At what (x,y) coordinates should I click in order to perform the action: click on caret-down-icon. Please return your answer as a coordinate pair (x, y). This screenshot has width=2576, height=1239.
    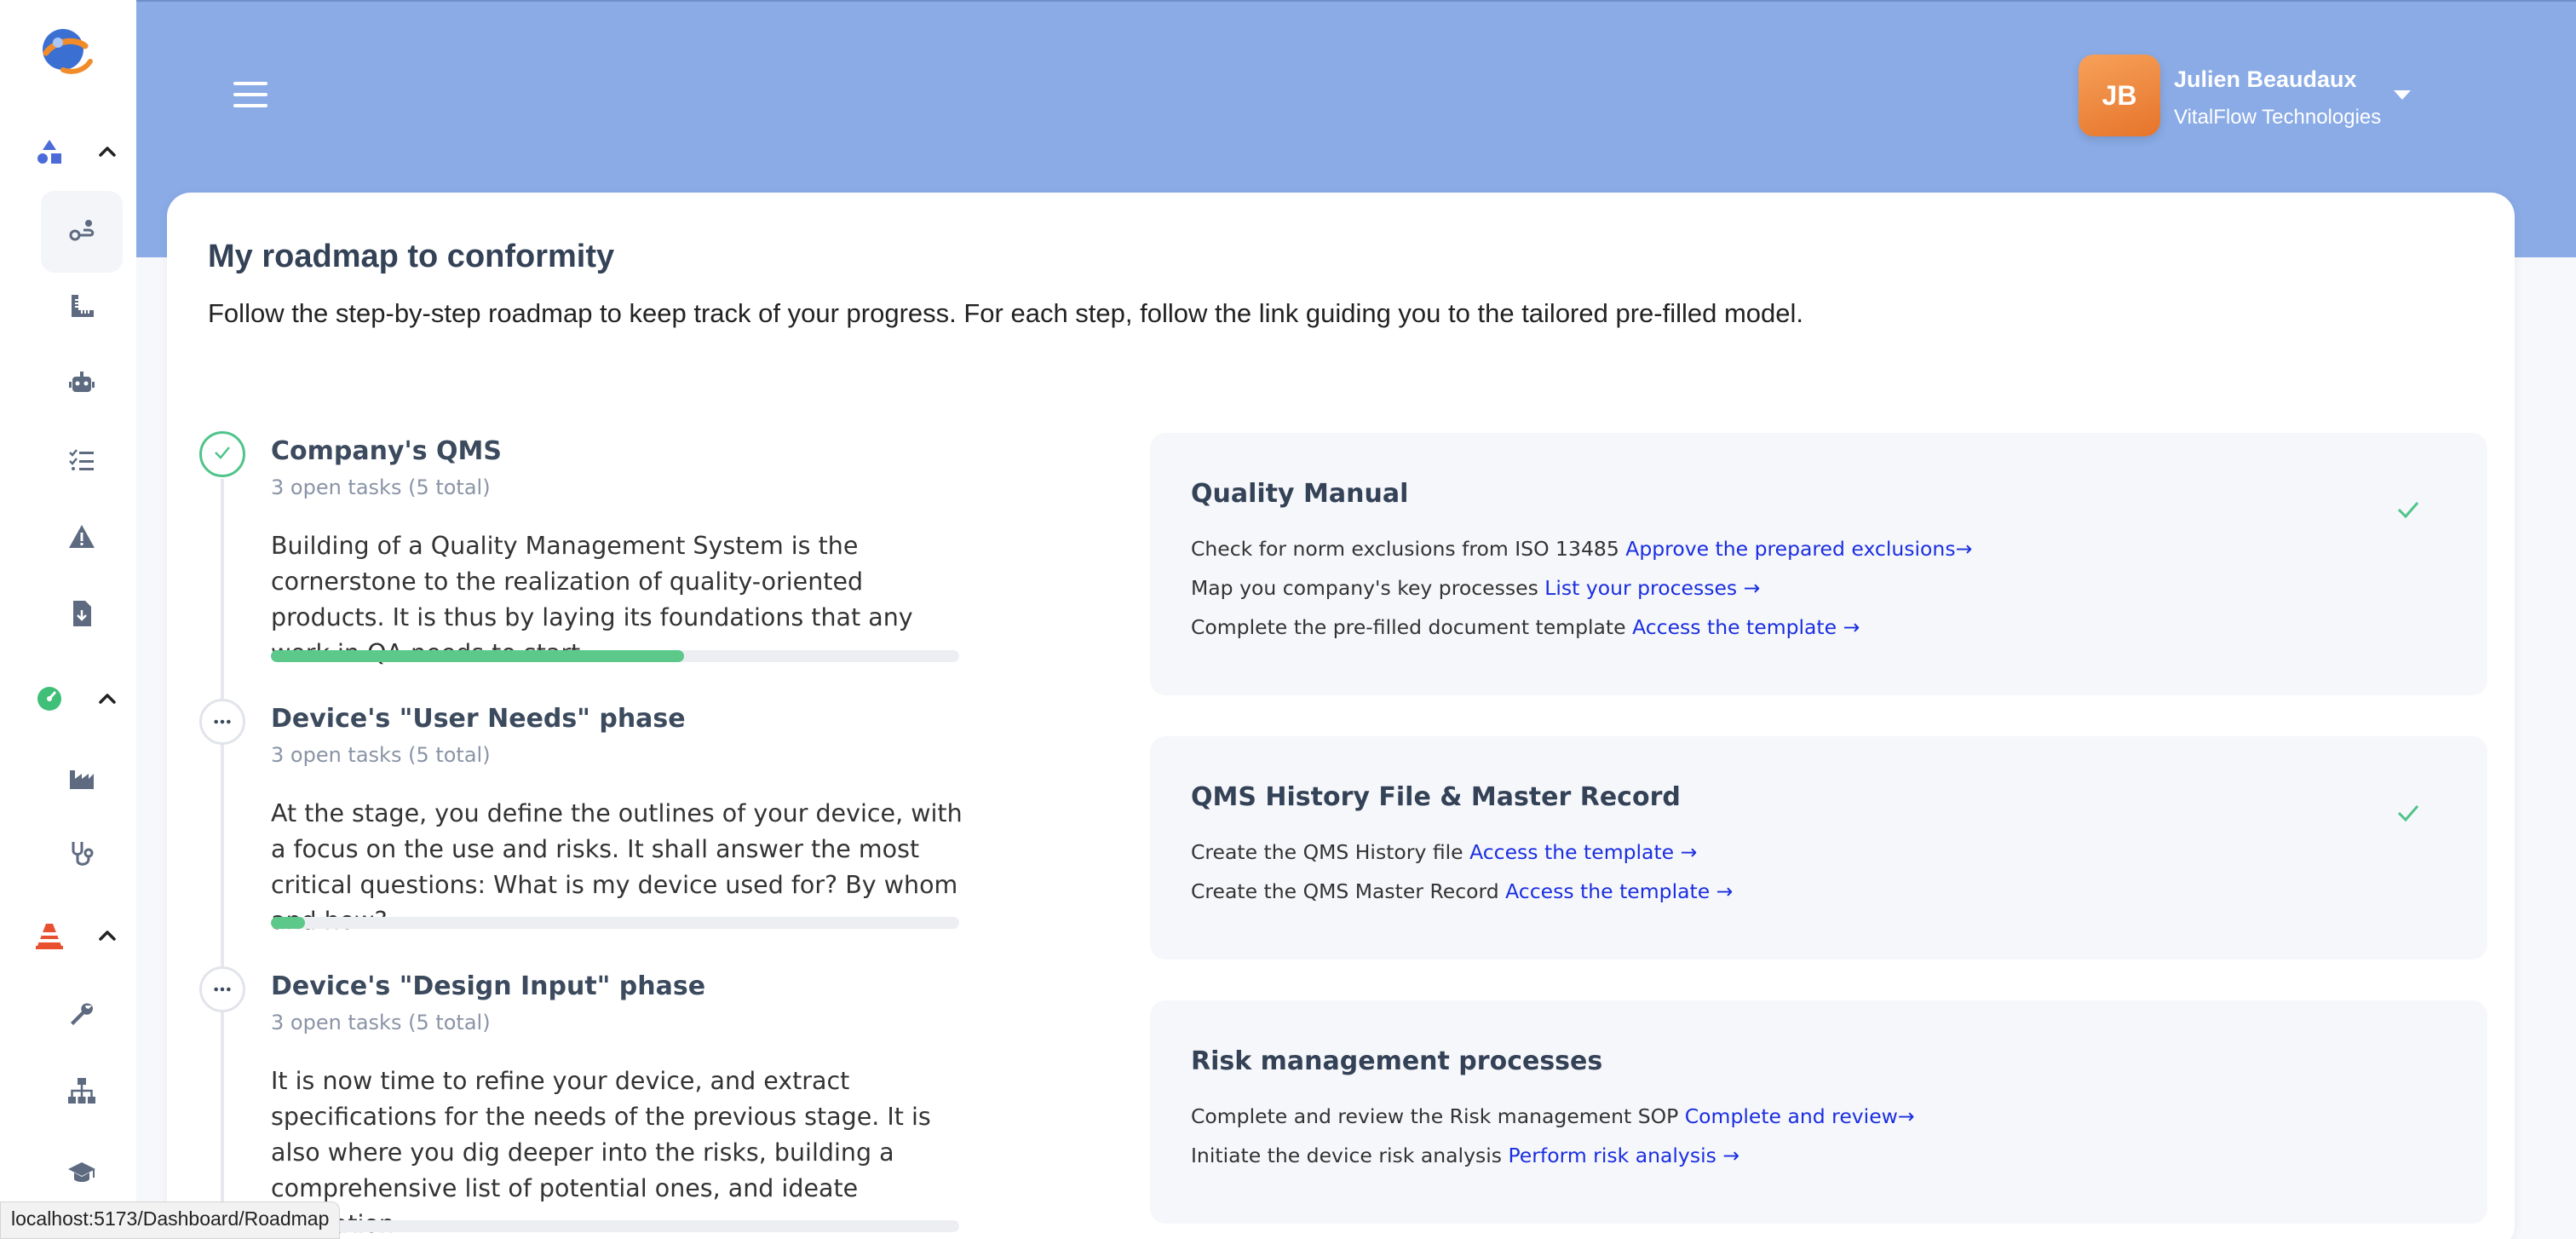
    Looking at the image, I should click on (2402, 95).